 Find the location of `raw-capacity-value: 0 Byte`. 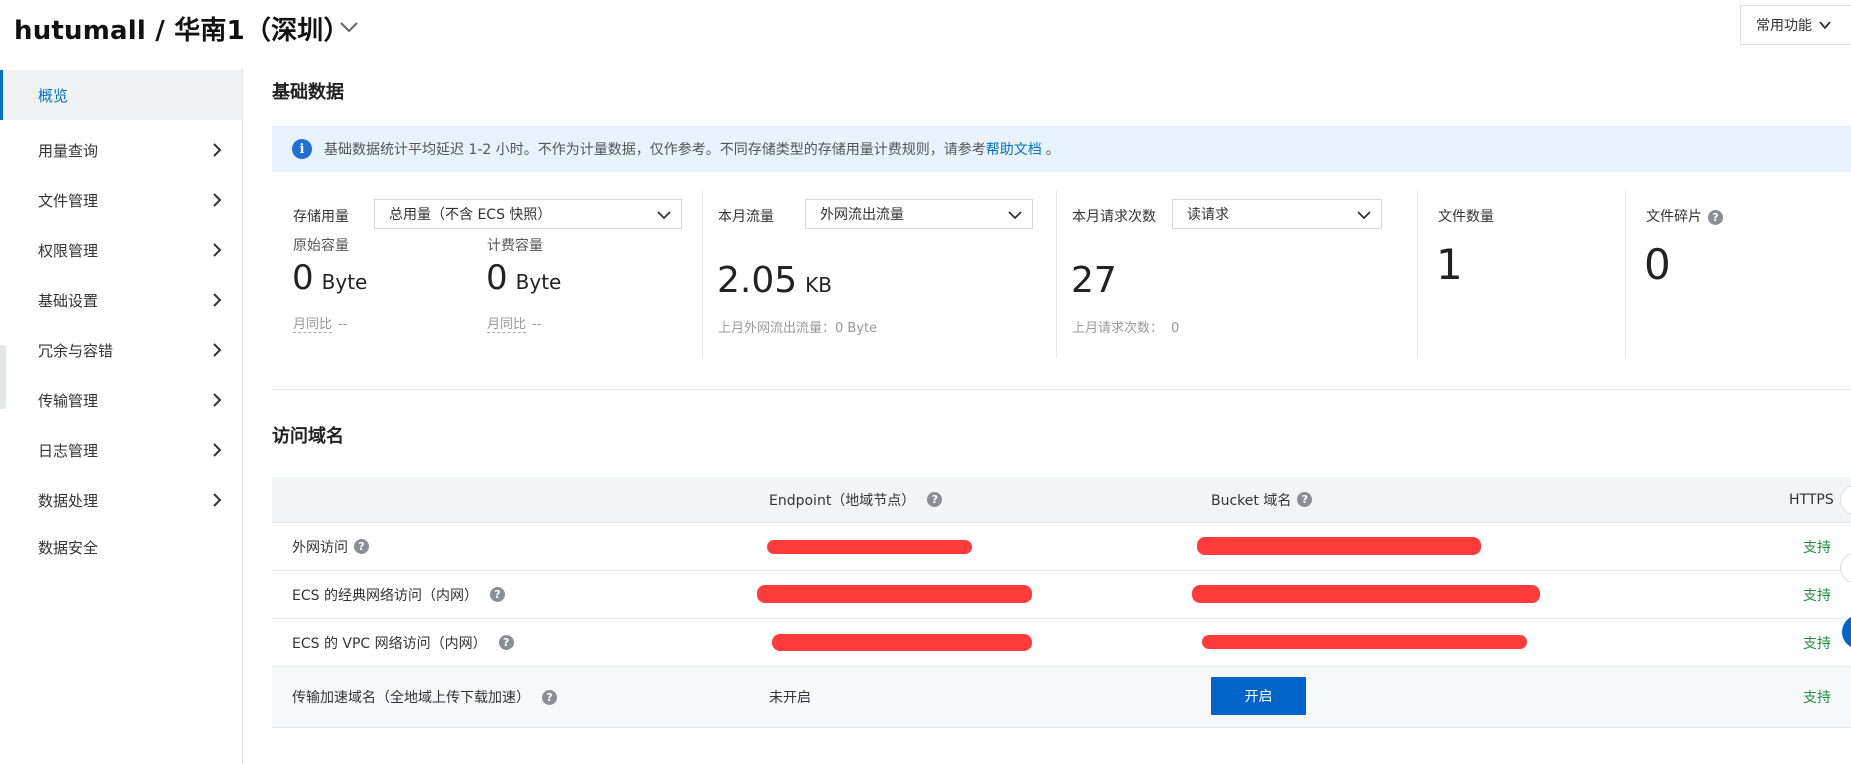

raw-capacity-value: 0 Byte is located at coordinates (329, 278).